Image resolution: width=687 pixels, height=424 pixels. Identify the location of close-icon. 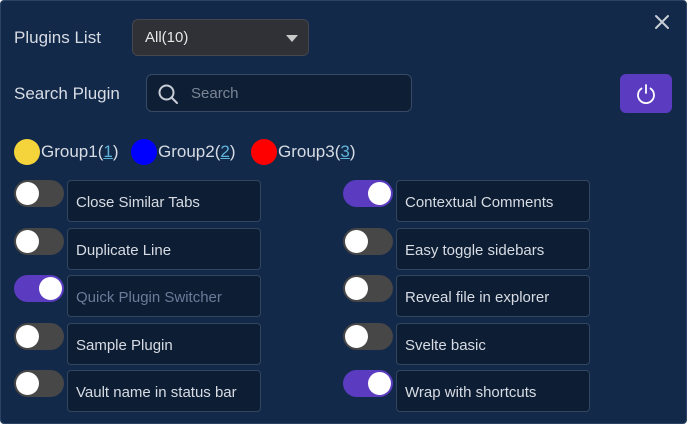
(662, 22).